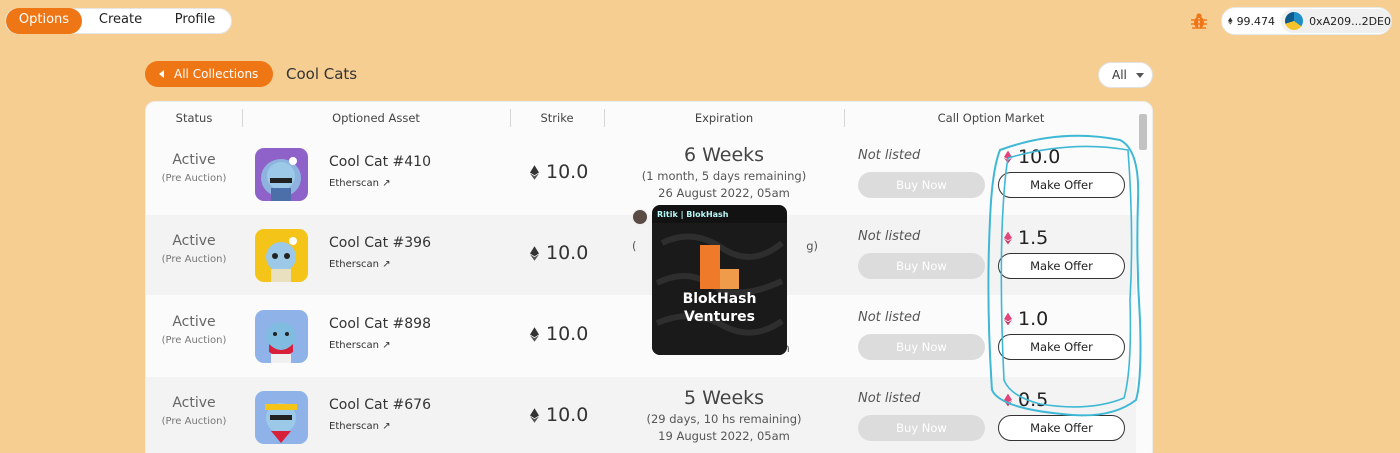 The height and width of the screenshot is (453, 1400). What do you see at coordinates (1125, 75) in the screenshot?
I see `filter-select: All` at bounding box center [1125, 75].